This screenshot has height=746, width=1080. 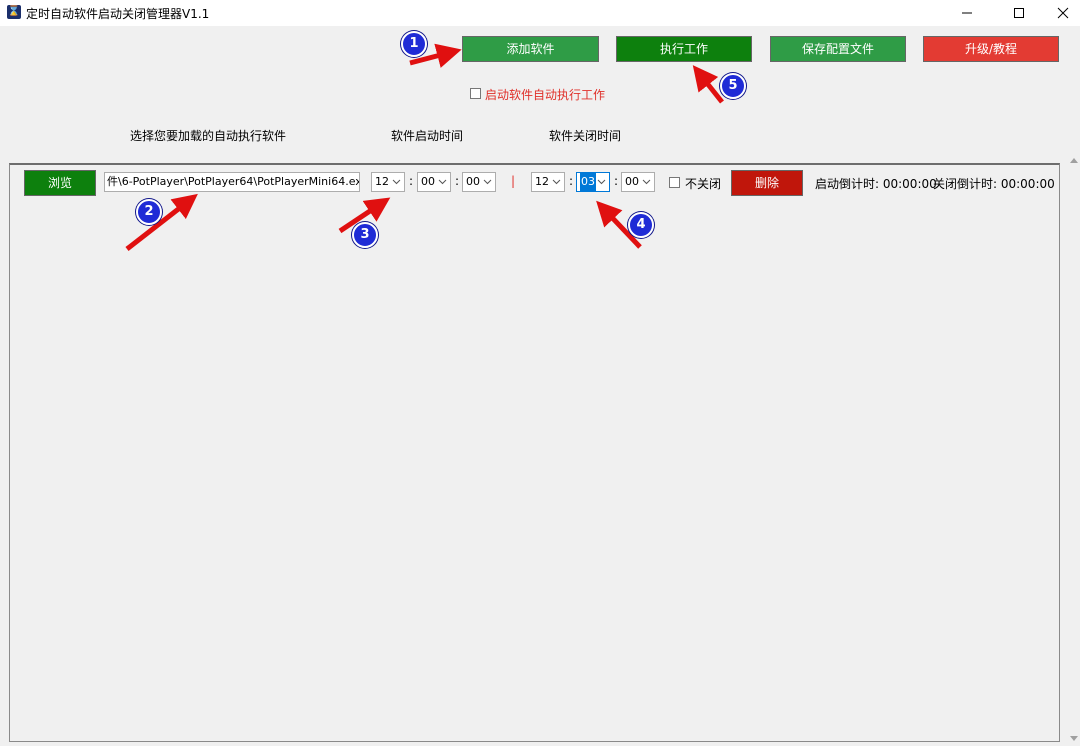 What do you see at coordinates (641, 225) in the screenshot?
I see `annotation-badge-4: 4` at bounding box center [641, 225].